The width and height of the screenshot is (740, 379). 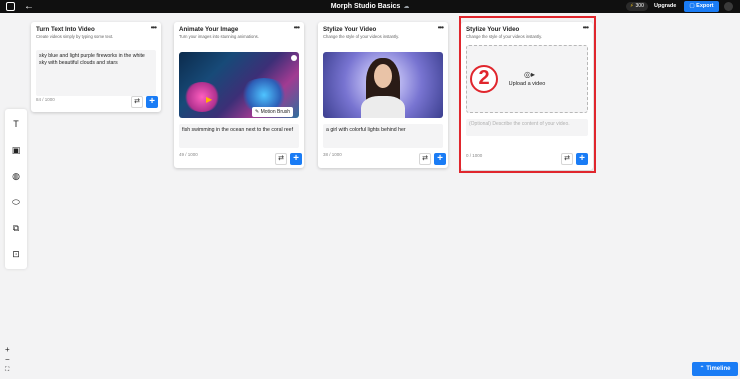 I want to click on char-counter: 49 / 1000, so click(x=188, y=154).